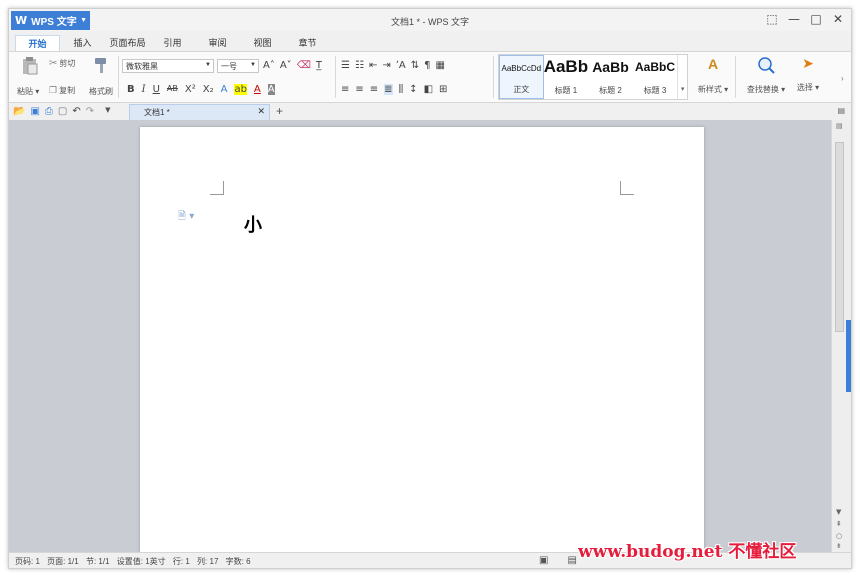 This screenshot has width=860, height=577. I want to click on increase-indent-icon: ⇥, so click(386, 65).